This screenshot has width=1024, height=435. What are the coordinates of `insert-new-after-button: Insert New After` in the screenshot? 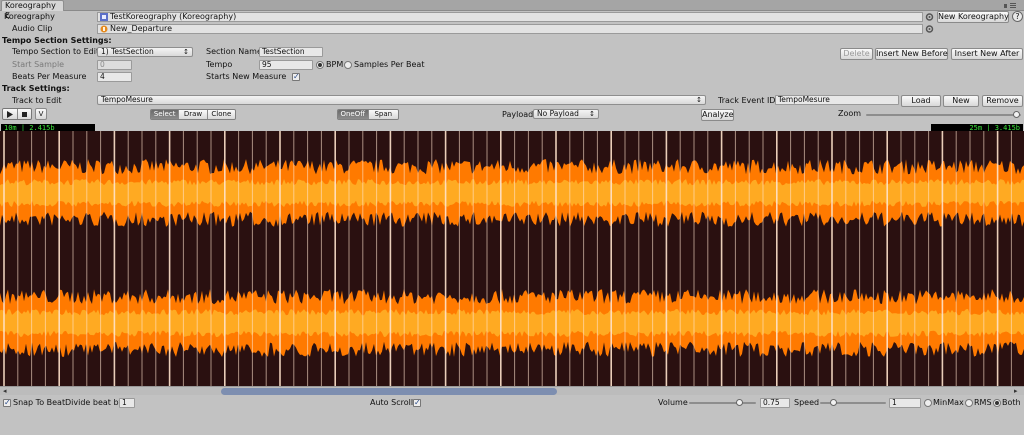 It's located at (987, 54).